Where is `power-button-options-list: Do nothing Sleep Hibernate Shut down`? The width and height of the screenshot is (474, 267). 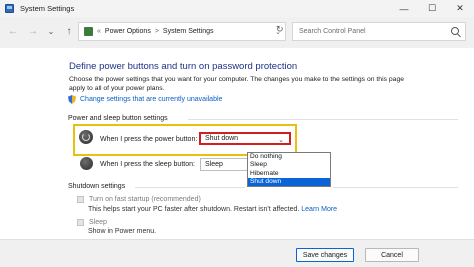
power-button-options-list: Do nothing Sleep Hibernate Shut down is located at coordinates (289, 169).